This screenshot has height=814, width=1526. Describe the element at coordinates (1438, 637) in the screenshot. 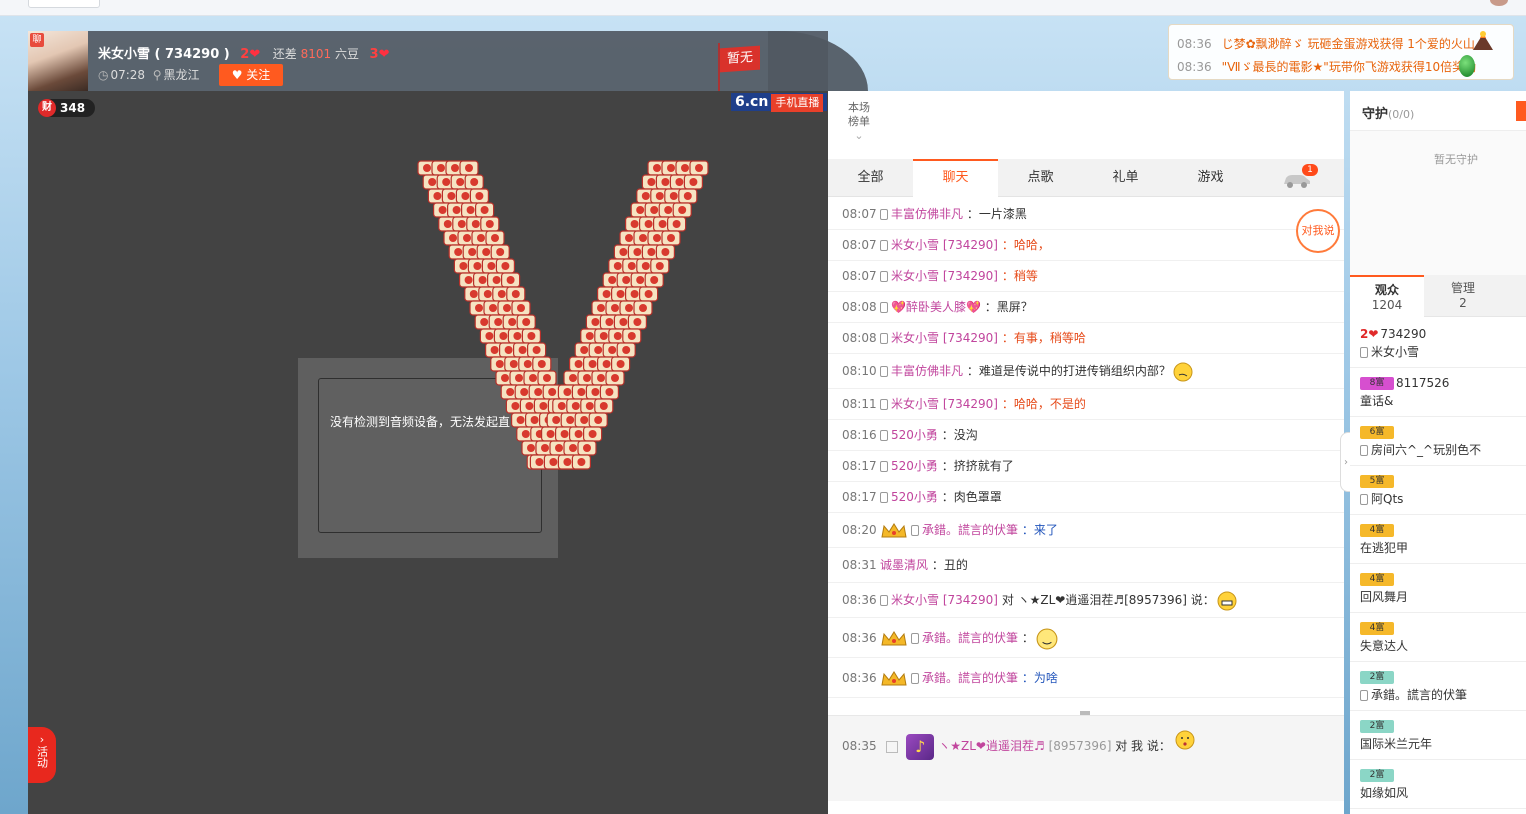

I see `audience-item: 4富 失意达人` at that location.